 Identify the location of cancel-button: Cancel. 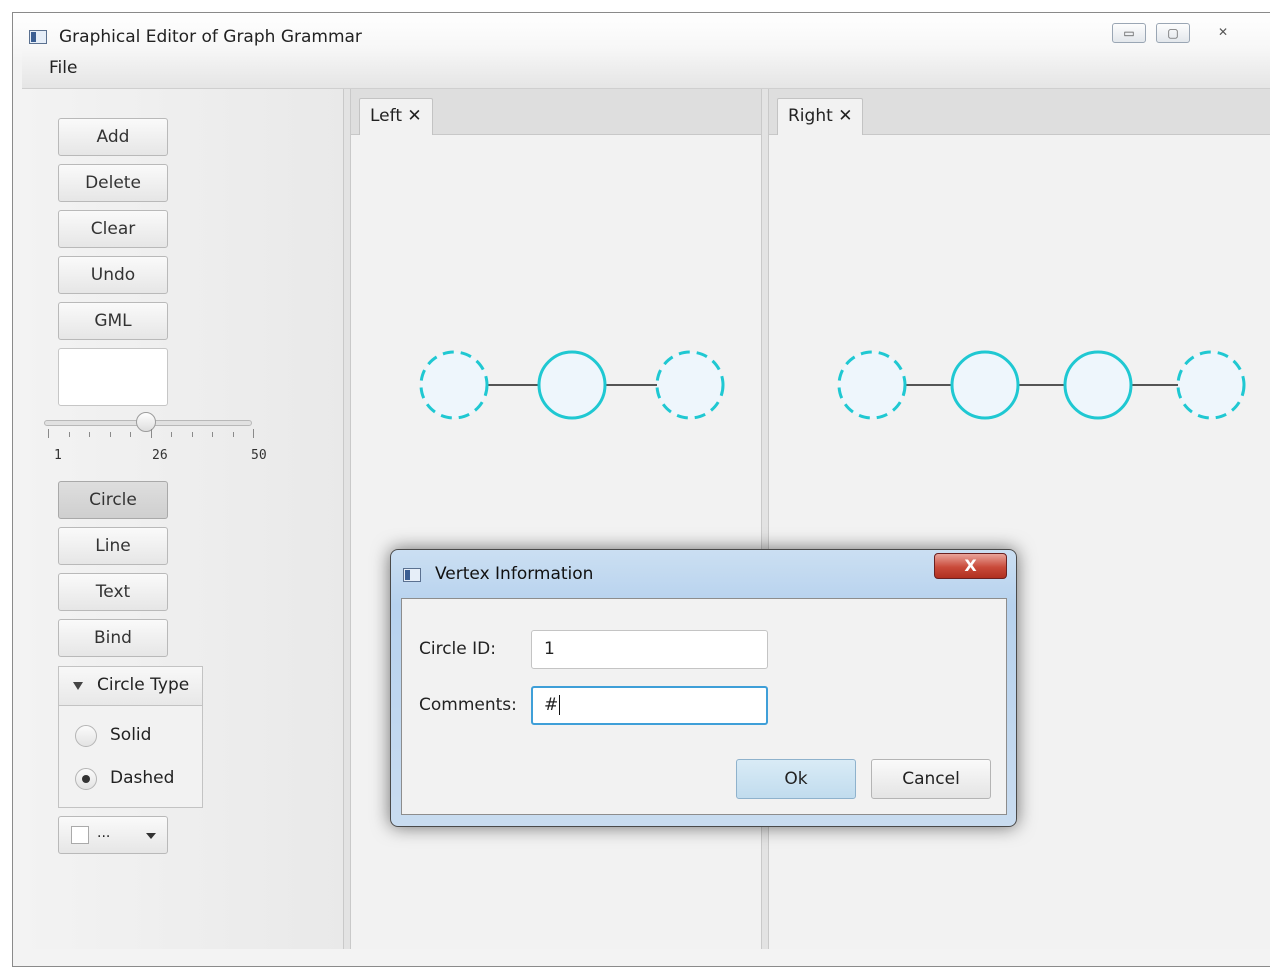
(931, 779).